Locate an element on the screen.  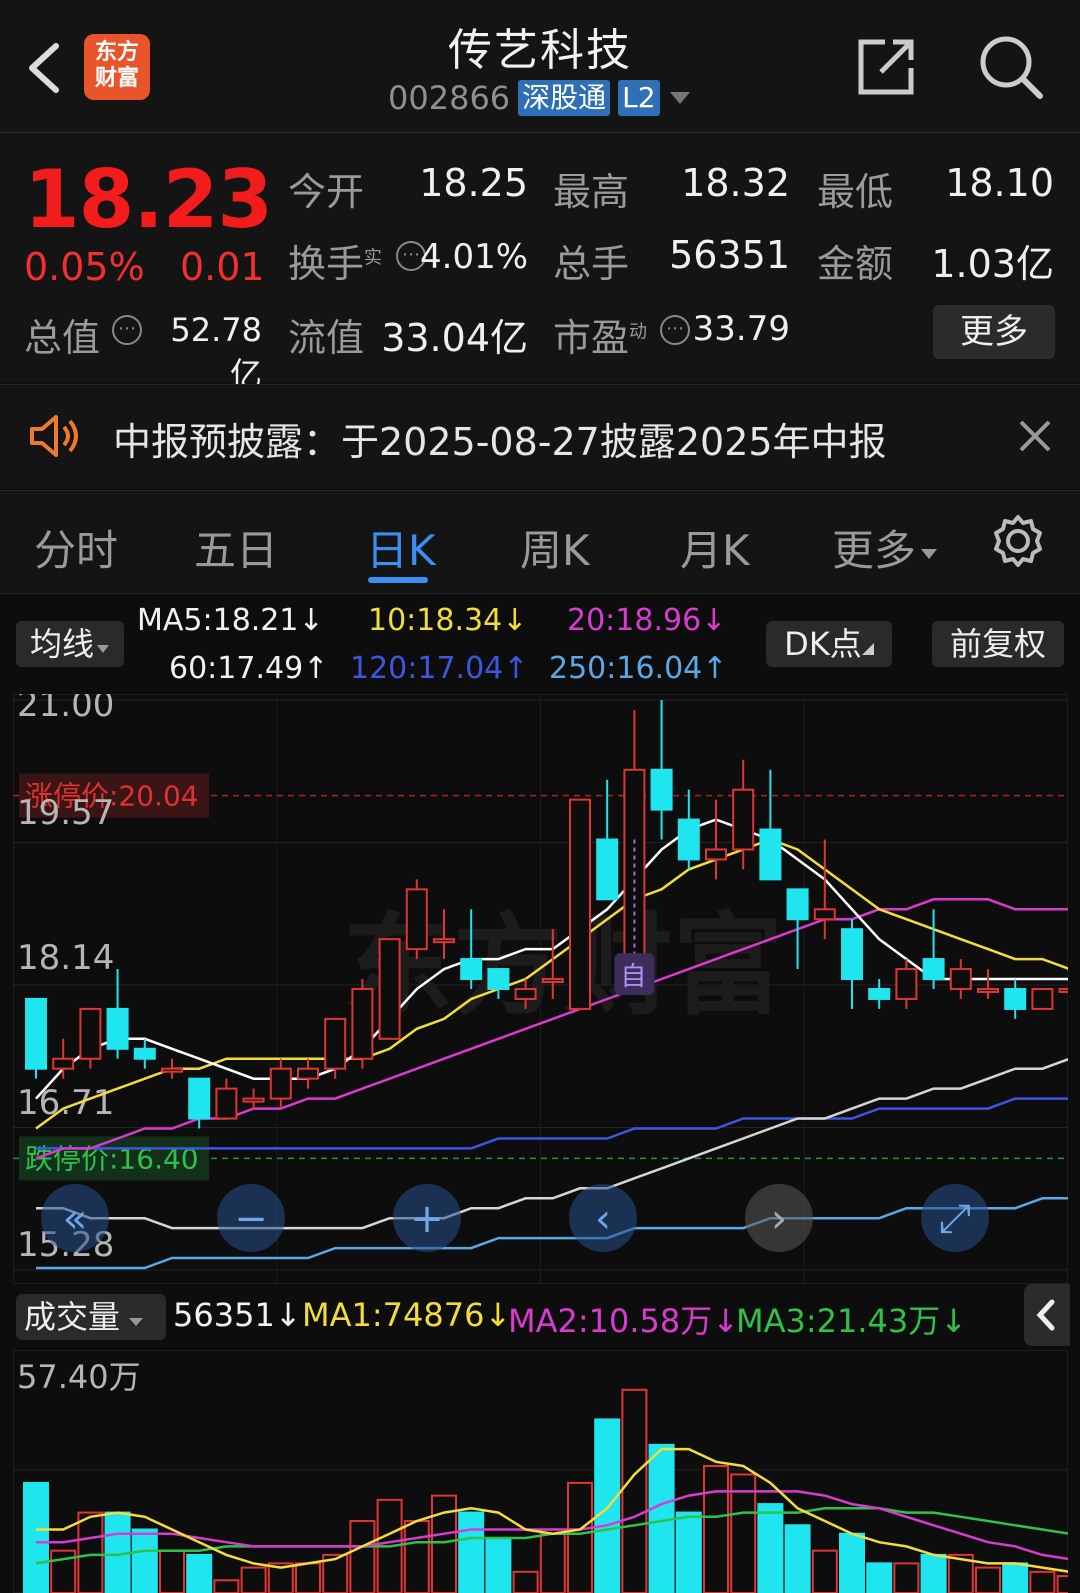
level2-tag: L2 is located at coordinates (639, 98).